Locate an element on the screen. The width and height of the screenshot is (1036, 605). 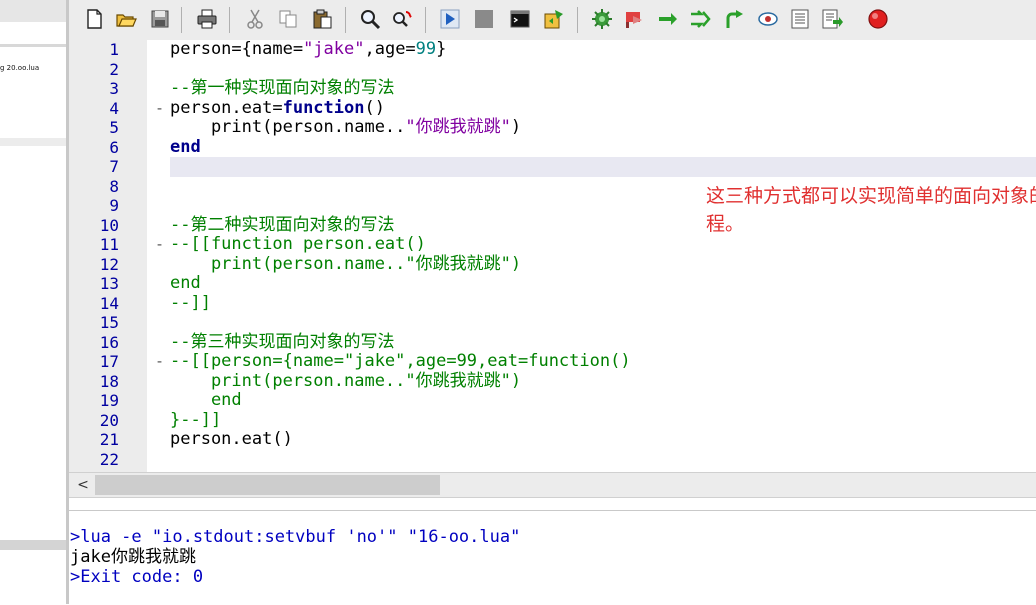
output-text-line: jake你跳我就跳 is located at coordinates (133, 557).